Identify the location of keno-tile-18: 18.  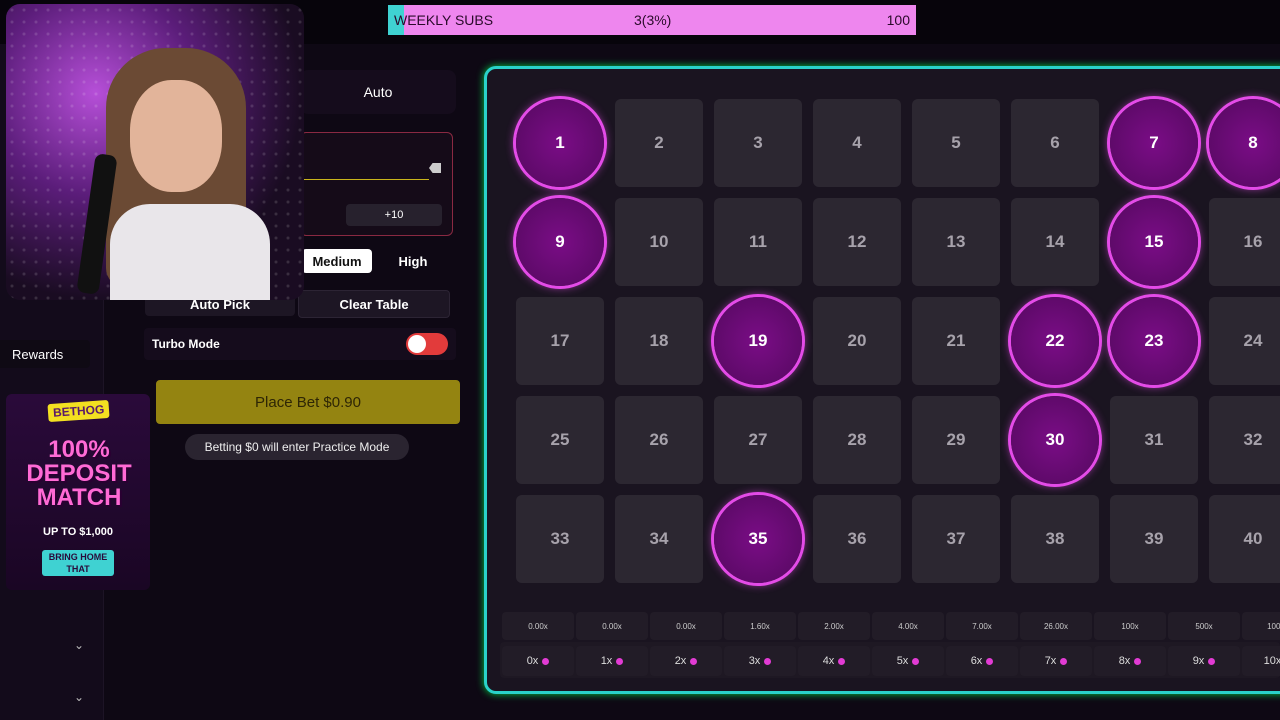
(659, 341).